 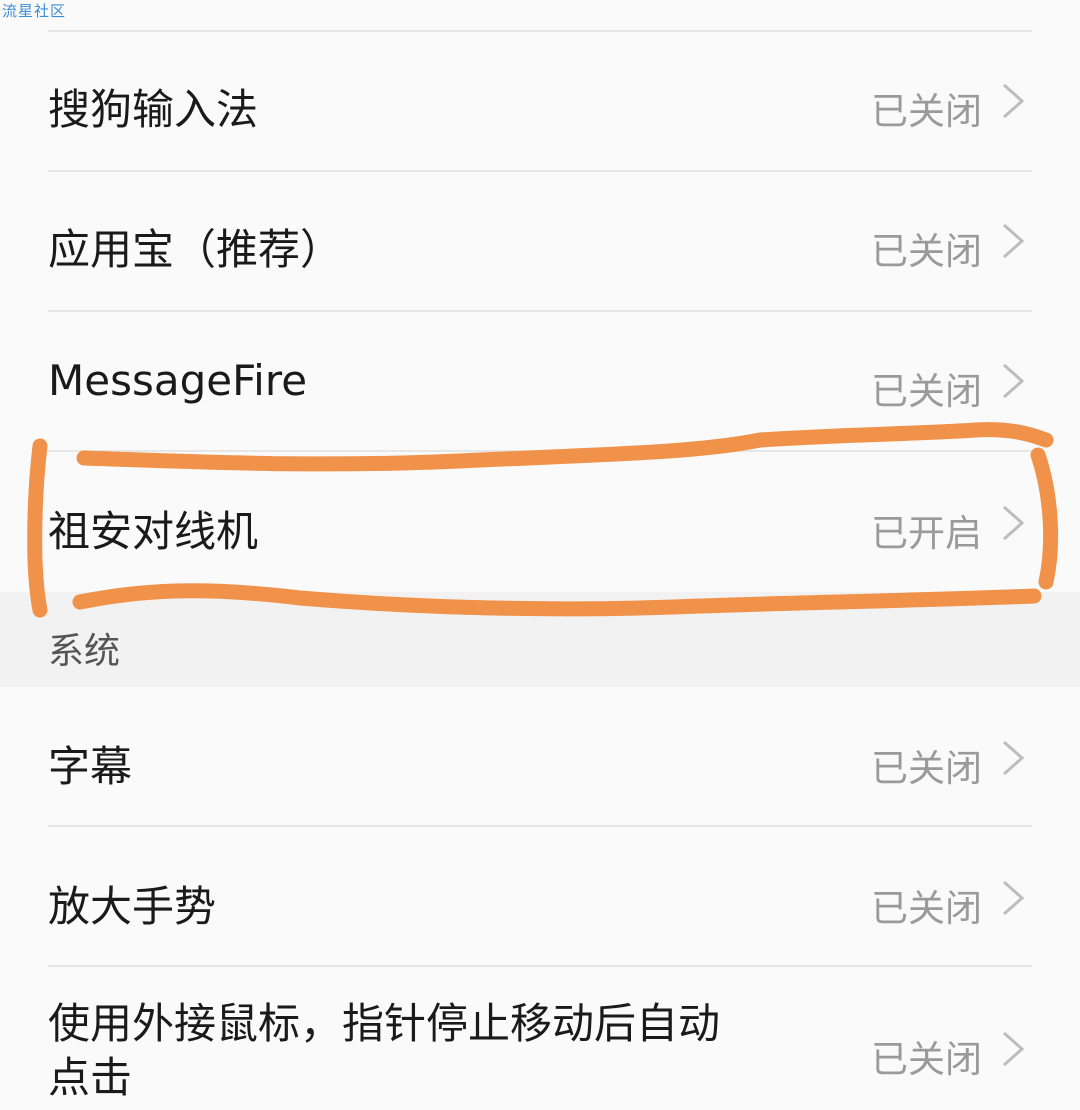 What do you see at coordinates (153, 109) in the screenshot?
I see `item-label: 搜狗输入法` at bounding box center [153, 109].